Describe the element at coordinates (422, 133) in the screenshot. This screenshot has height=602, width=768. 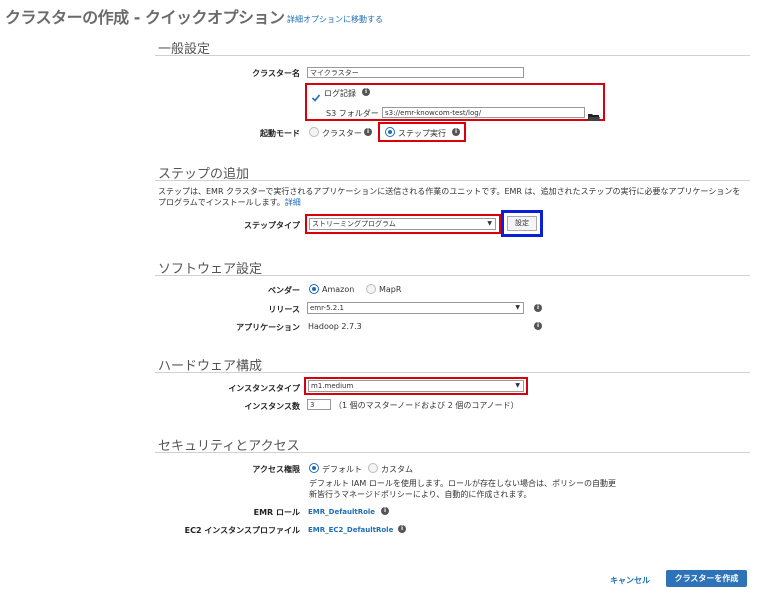
I see `launch-mode-step-label: ステップ実行` at that location.